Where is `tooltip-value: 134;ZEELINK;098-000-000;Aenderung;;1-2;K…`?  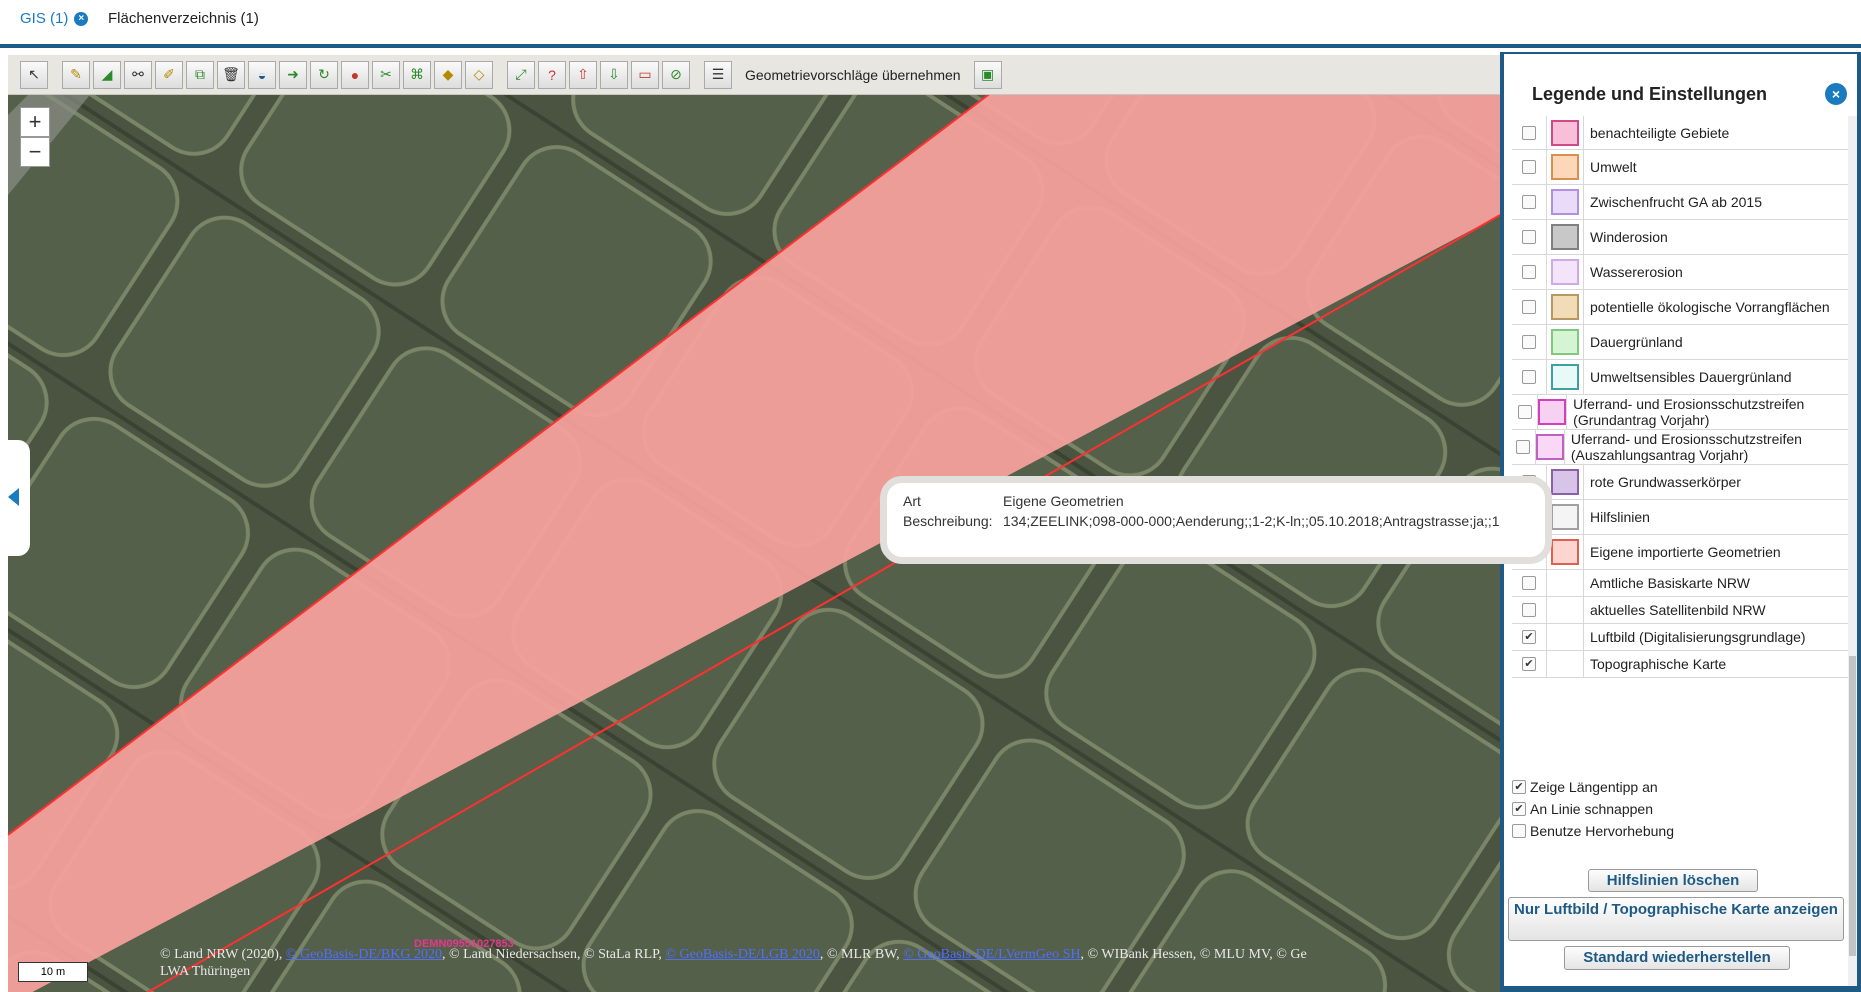
tooltip-value: 134;ZEELINK;098-000-000;Aenderung;;1-2;K… is located at coordinates (1251, 521).